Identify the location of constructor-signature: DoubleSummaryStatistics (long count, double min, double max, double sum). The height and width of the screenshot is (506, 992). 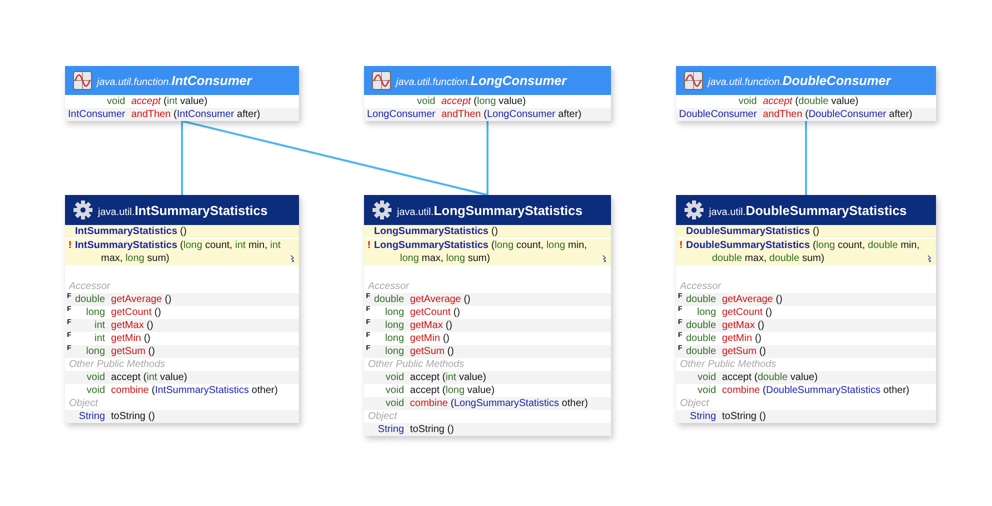
(803, 252).